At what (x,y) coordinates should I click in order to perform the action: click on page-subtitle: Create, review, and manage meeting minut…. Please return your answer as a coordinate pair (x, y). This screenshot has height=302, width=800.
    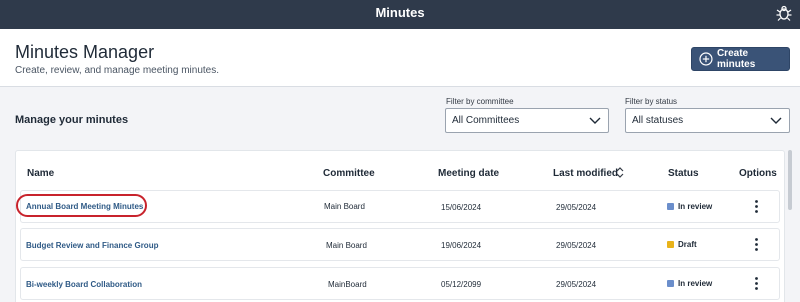
    Looking at the image, I should click on (117, 70).